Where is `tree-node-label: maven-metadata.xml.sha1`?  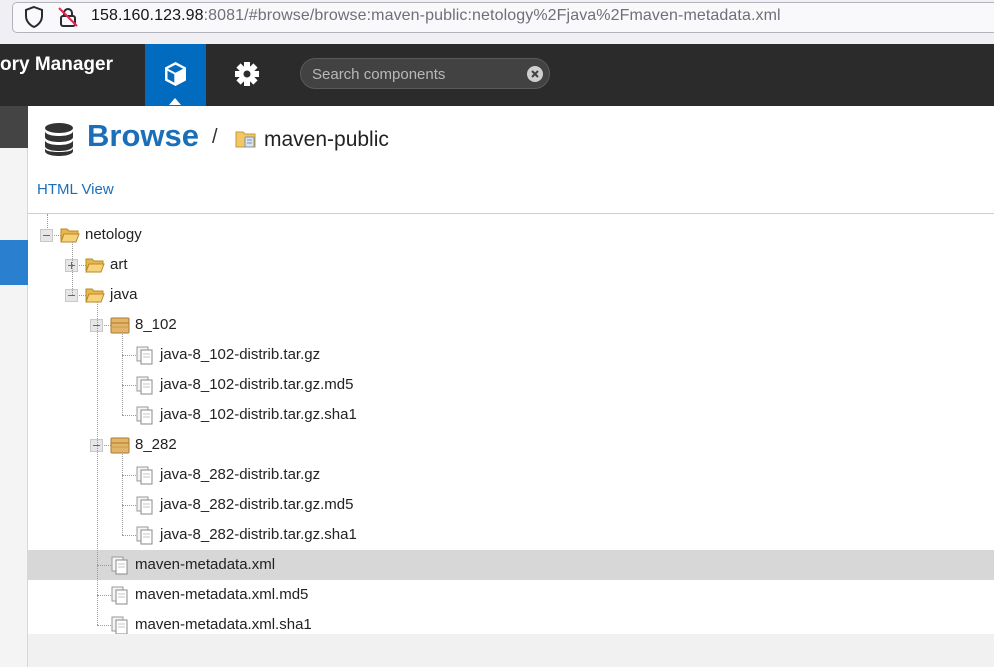
tree-node-label: maven-metadata.xml.sha1 is located at coordinates (223, 624).